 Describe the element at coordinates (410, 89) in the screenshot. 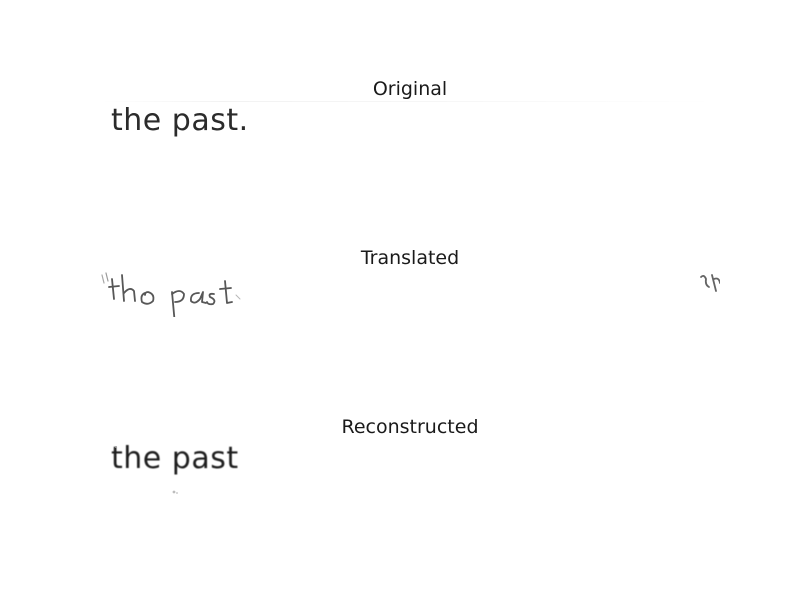

I see `panel-title-original: Original` at that location.